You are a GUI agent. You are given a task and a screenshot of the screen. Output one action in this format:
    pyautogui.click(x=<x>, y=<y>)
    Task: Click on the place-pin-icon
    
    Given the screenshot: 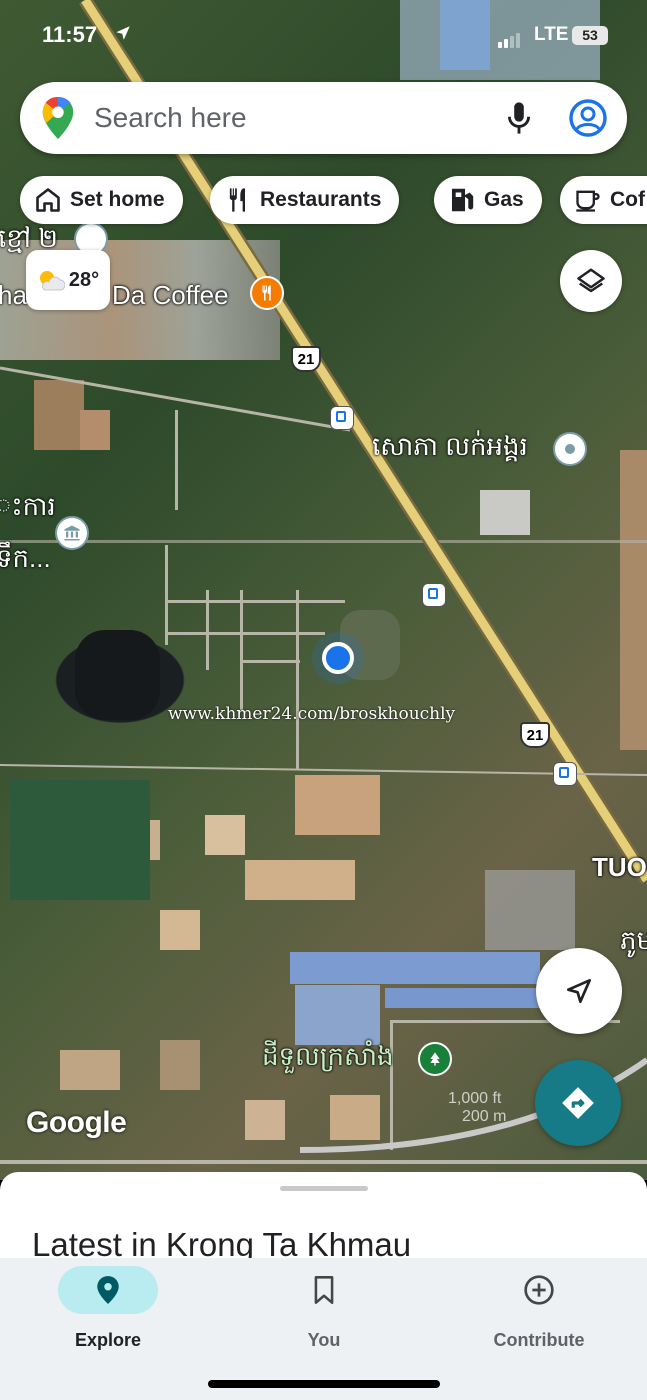 What is the action you would take?
    pyautogui.click(x=570, y=449)
    